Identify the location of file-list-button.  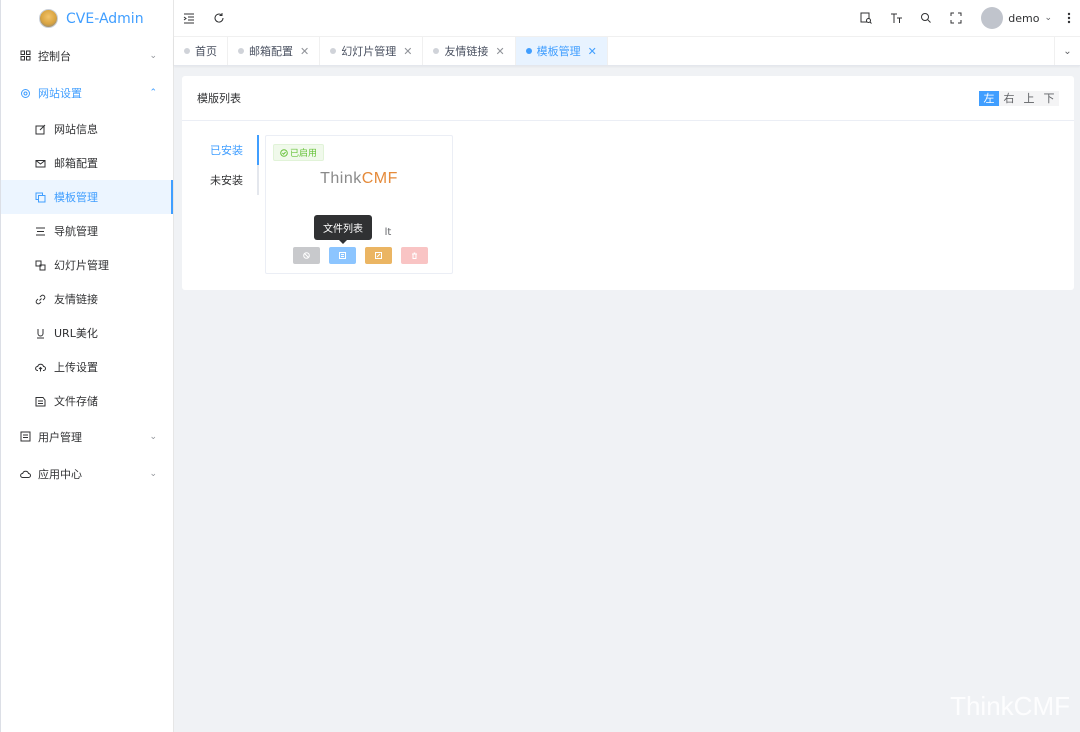
(342, 255).